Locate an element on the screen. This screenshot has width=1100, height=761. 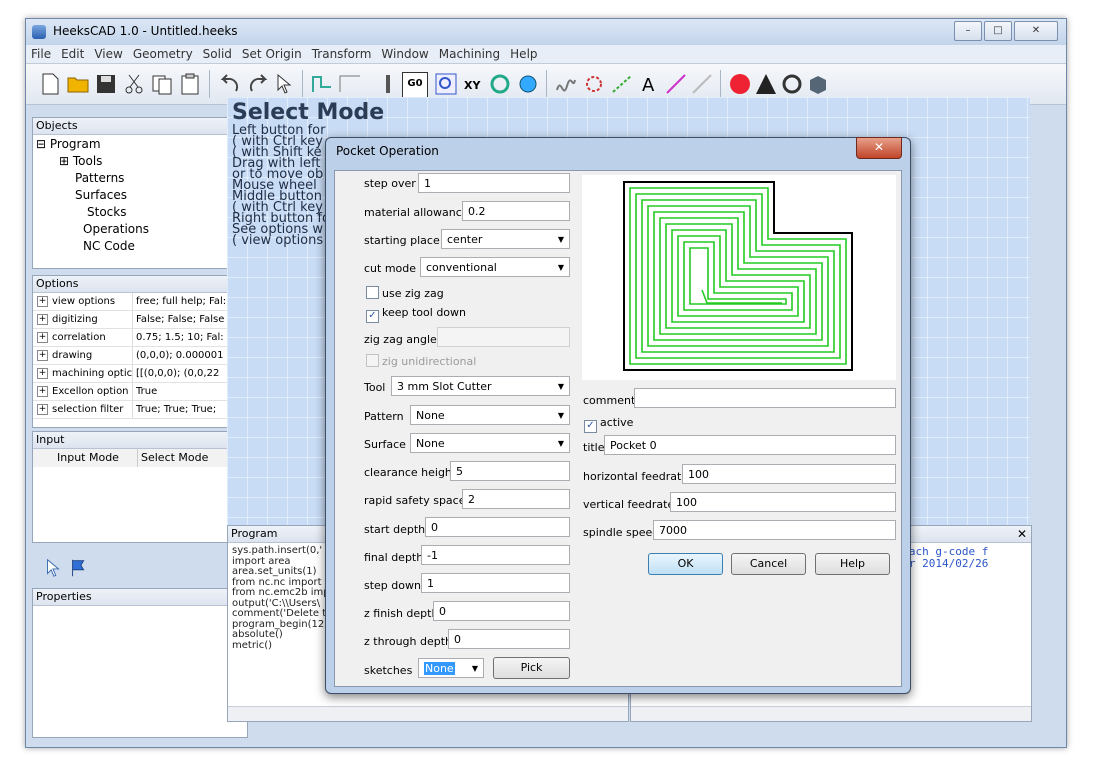
construction-line-icon is located at coordinates (702, 84).